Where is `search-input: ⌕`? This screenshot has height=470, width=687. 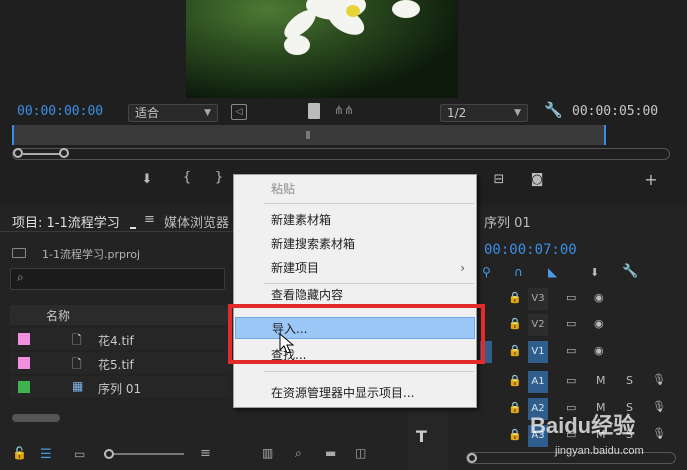
search-input: ⌕ is located at coordinates (117, 279).